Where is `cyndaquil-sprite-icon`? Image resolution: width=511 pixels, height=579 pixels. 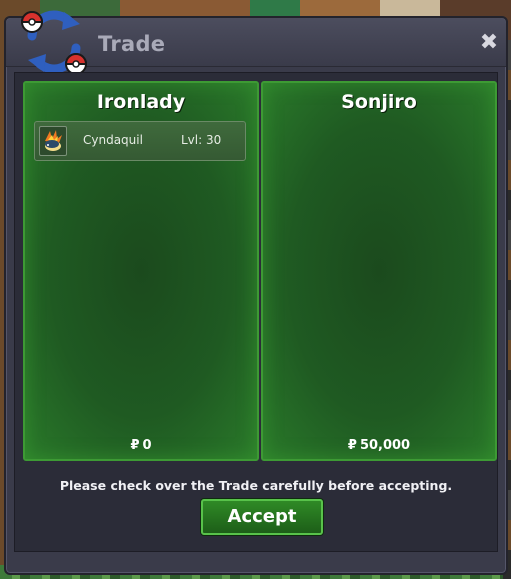
cyndaquil-sprite-icon is located at coordinates (53, 141).